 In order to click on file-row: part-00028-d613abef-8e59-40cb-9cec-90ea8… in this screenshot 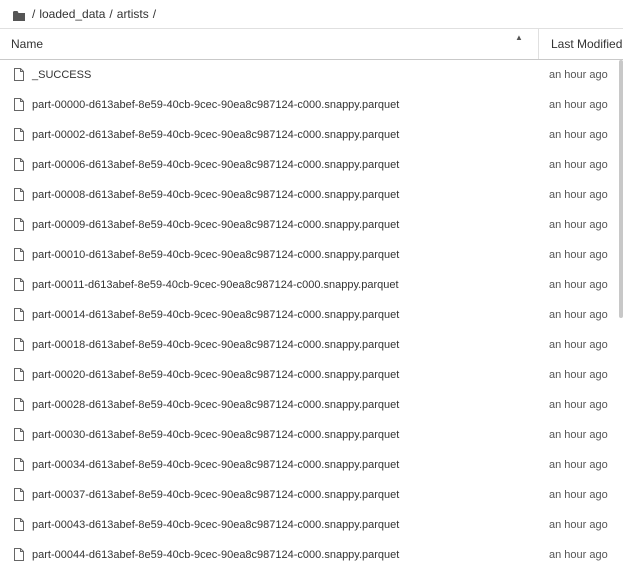, I will do `click(311, 405)`.